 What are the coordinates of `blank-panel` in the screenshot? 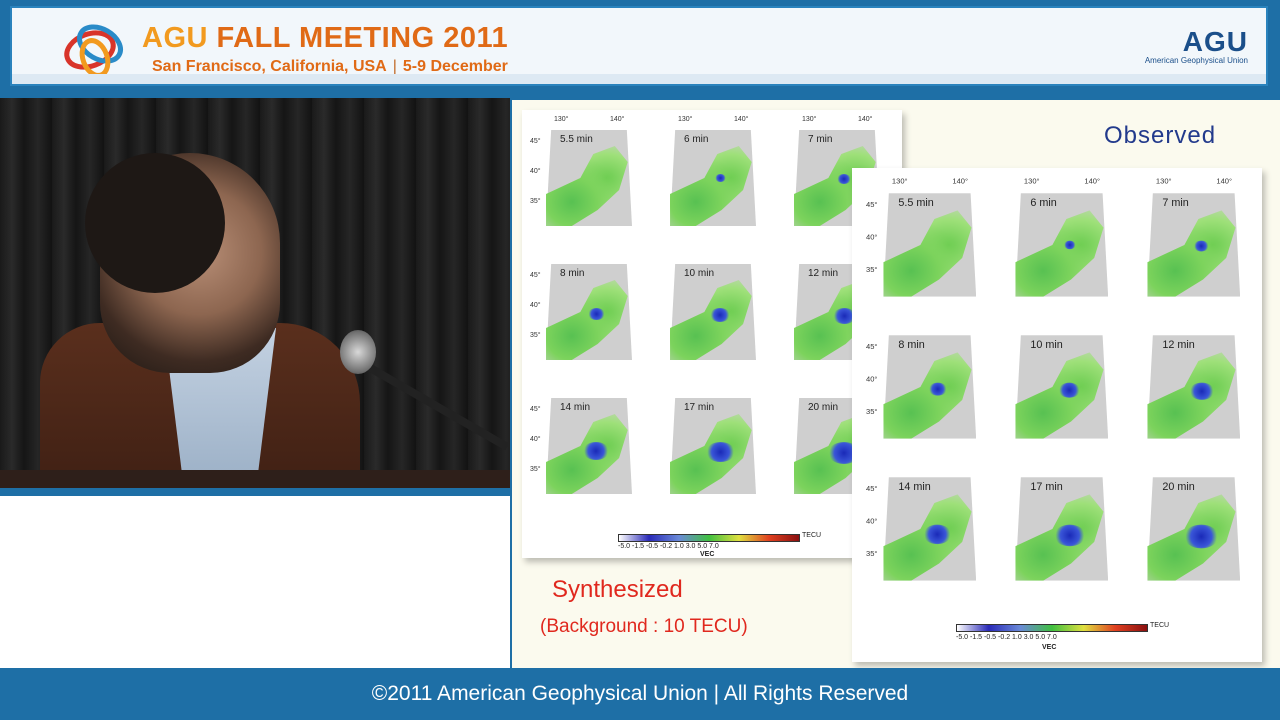 It's located at (255, 582).